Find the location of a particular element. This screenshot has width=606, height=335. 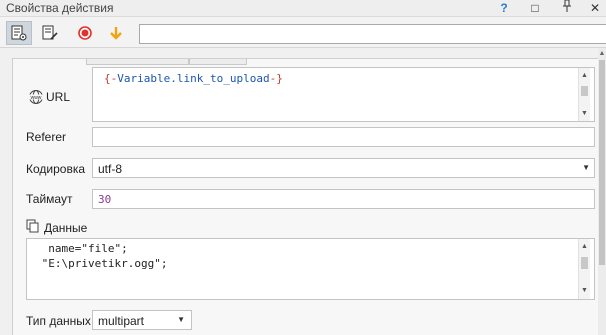

url-scroll-down-icon: ▼ is located at coordinates (584, 114).